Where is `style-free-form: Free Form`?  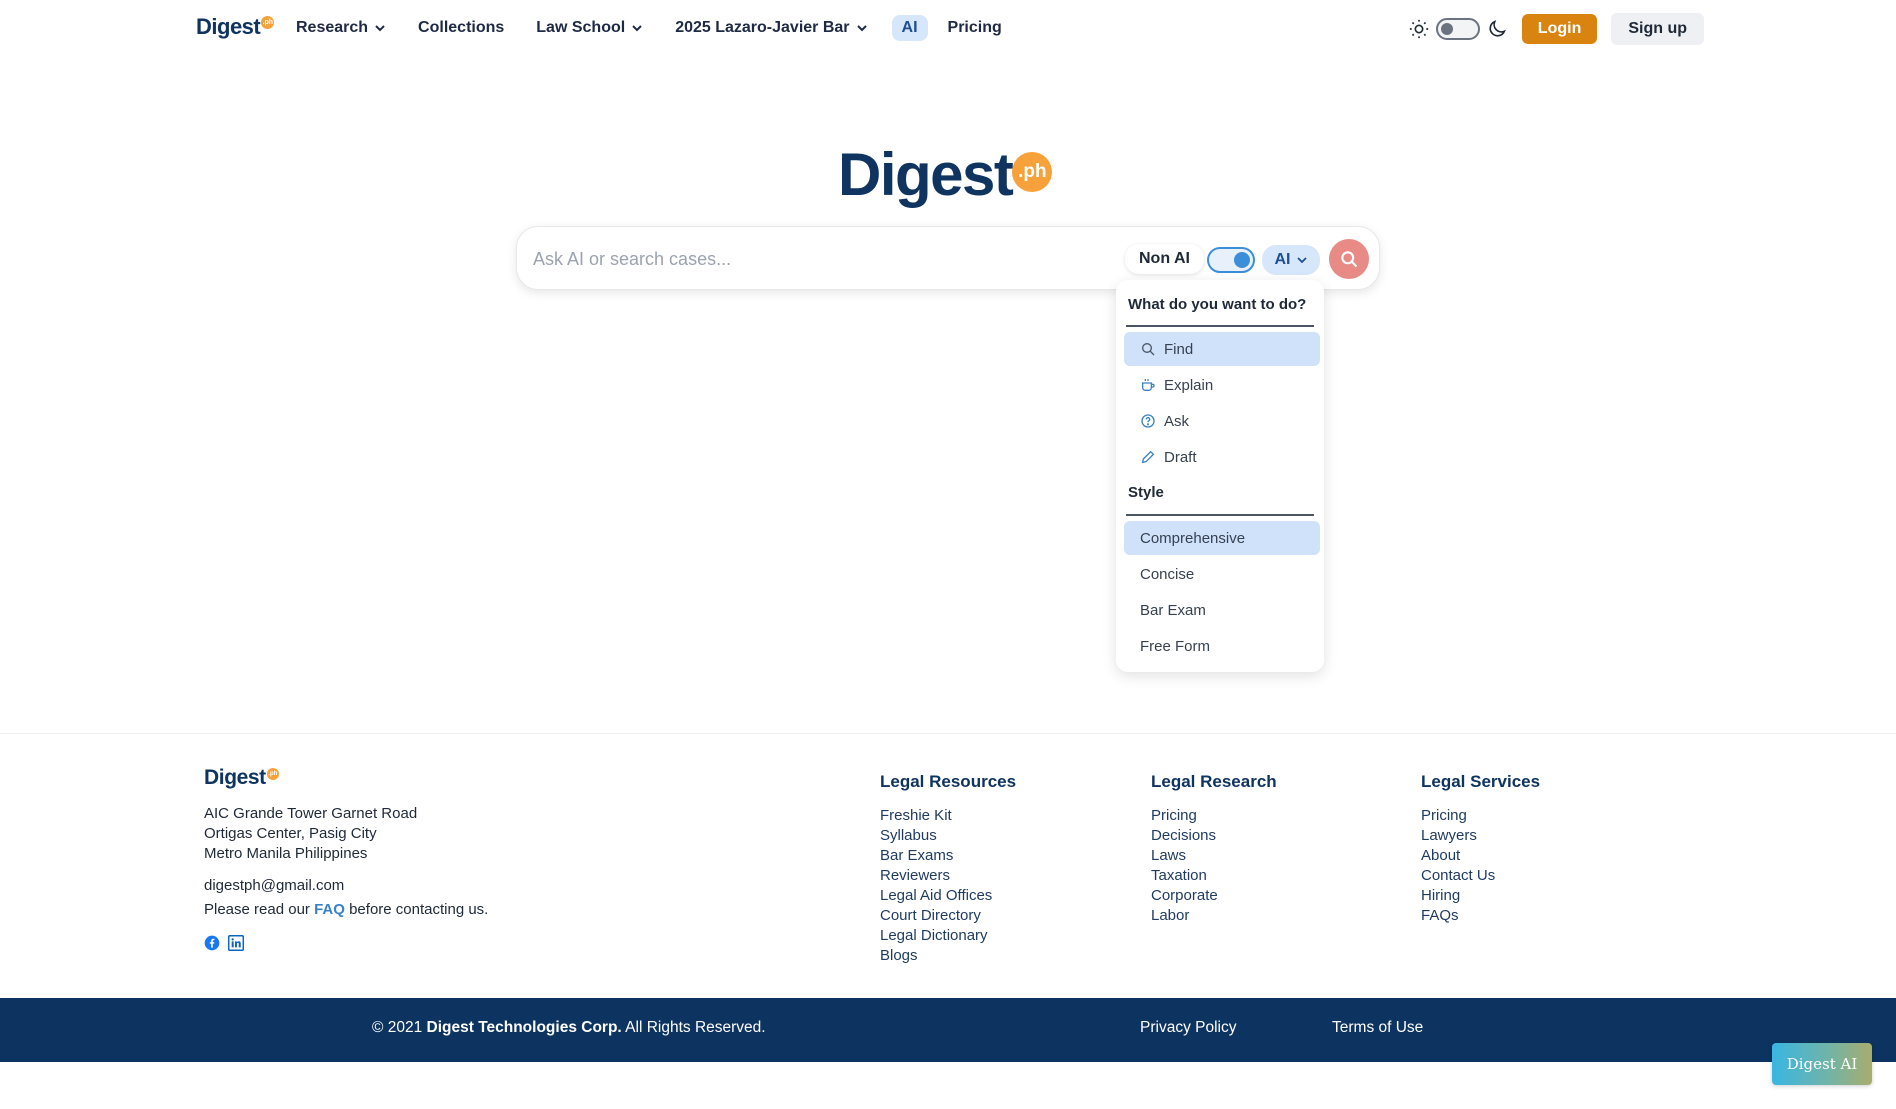 style-free-form: Free Form is located at coordinates (1222, 646).